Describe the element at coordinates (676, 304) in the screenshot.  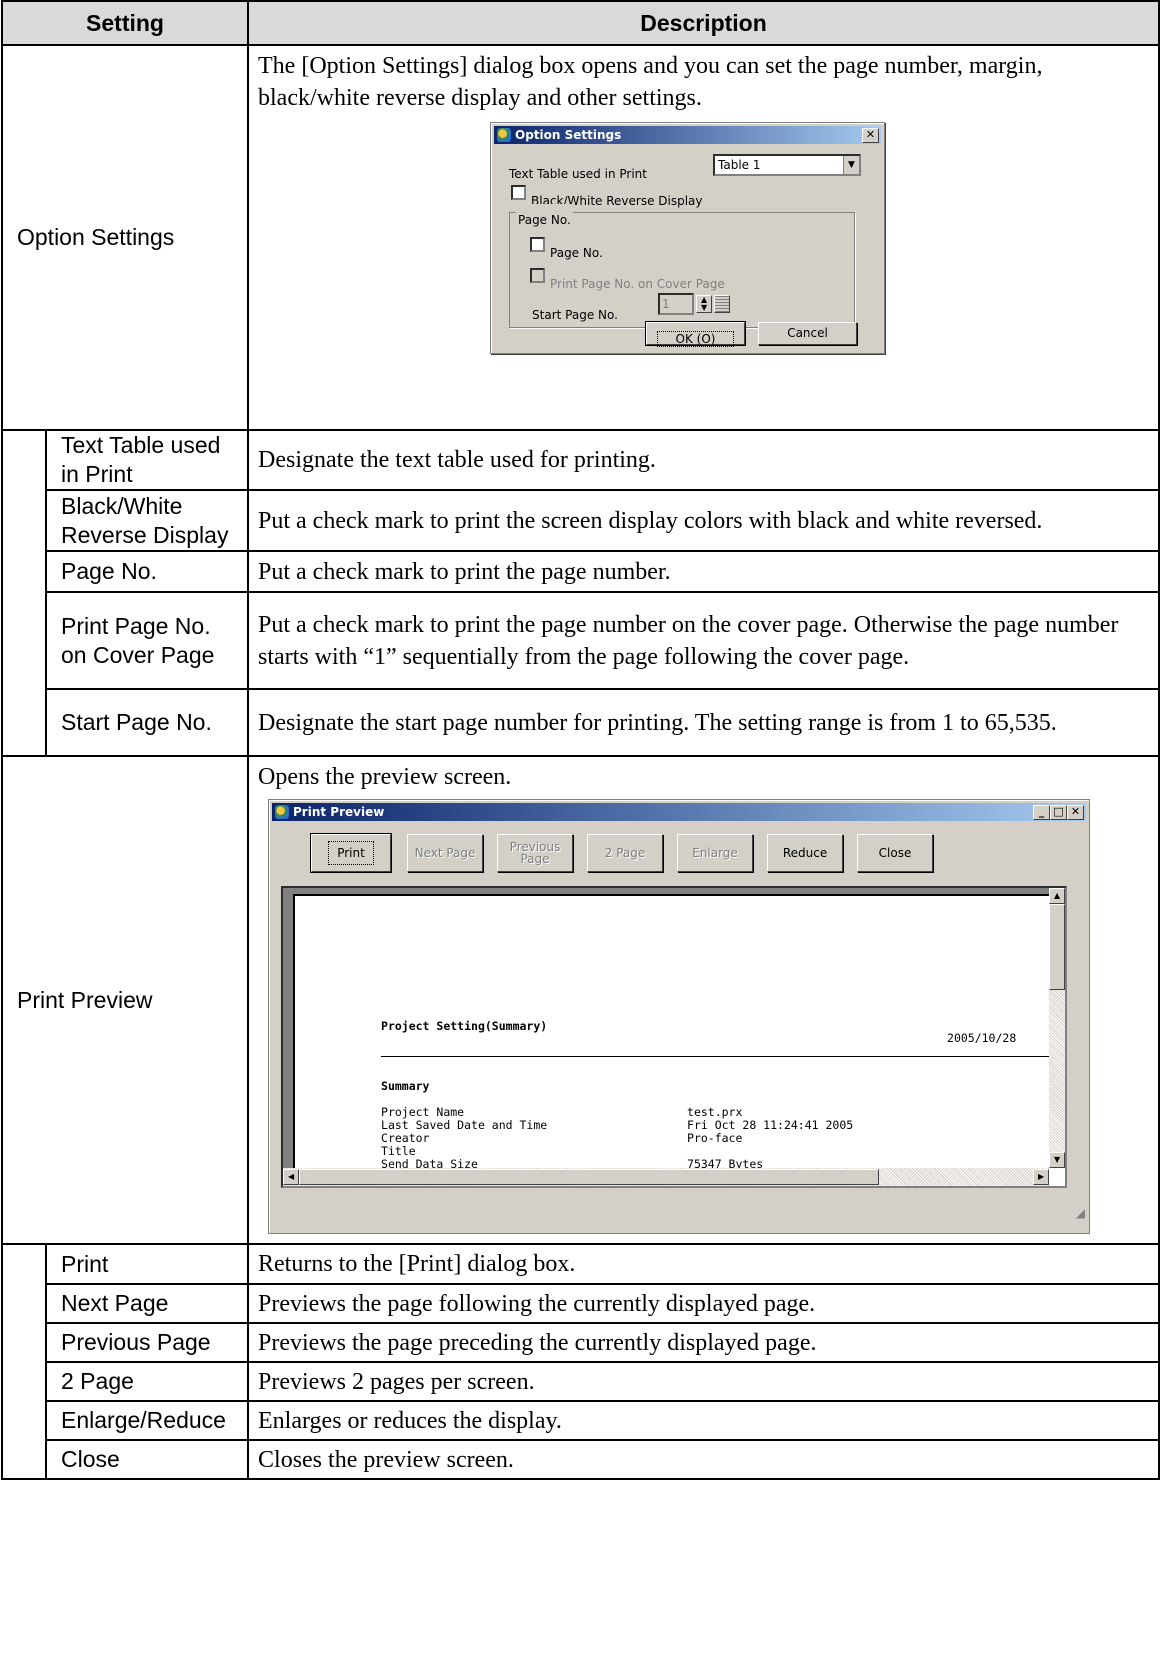
I see `start-page-input: 1` at that location.